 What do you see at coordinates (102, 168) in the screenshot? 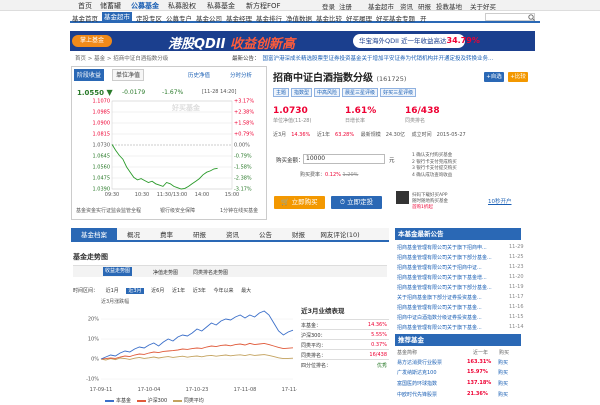
I see `y-tick-label: 1.0560` at bounding box center [102, 168].